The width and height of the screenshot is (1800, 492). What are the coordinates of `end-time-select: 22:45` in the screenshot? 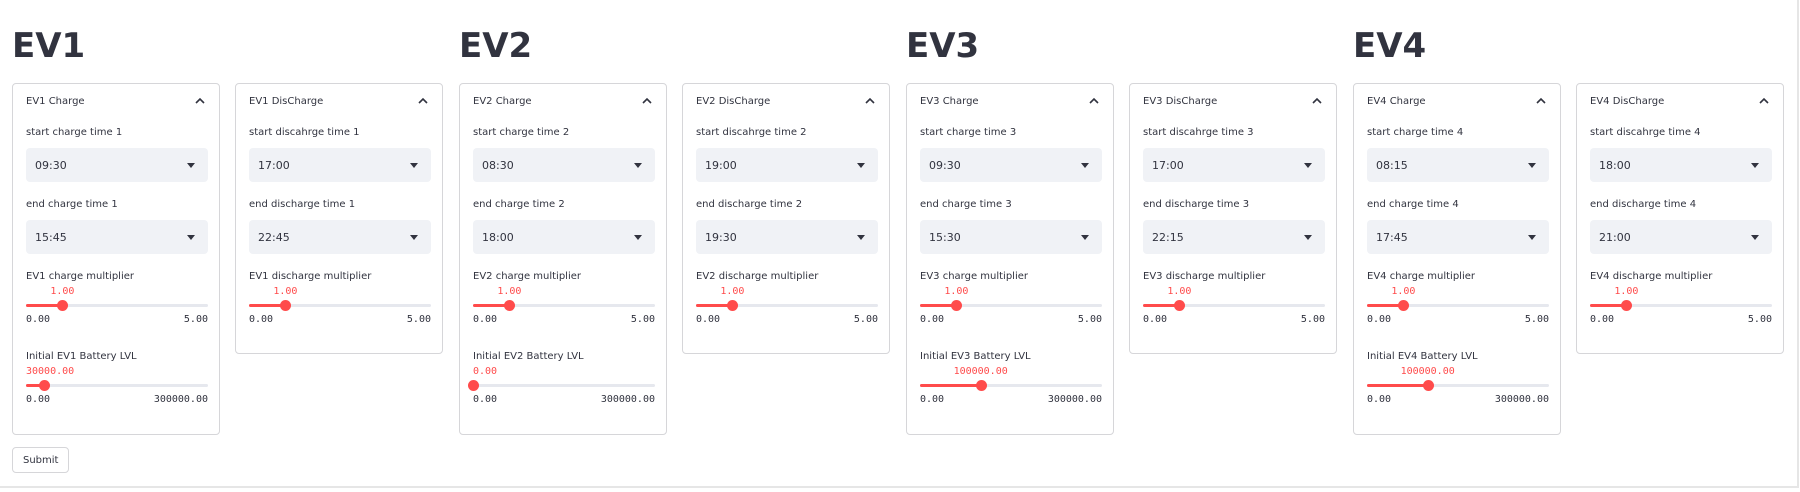 It's located at (340, 237).